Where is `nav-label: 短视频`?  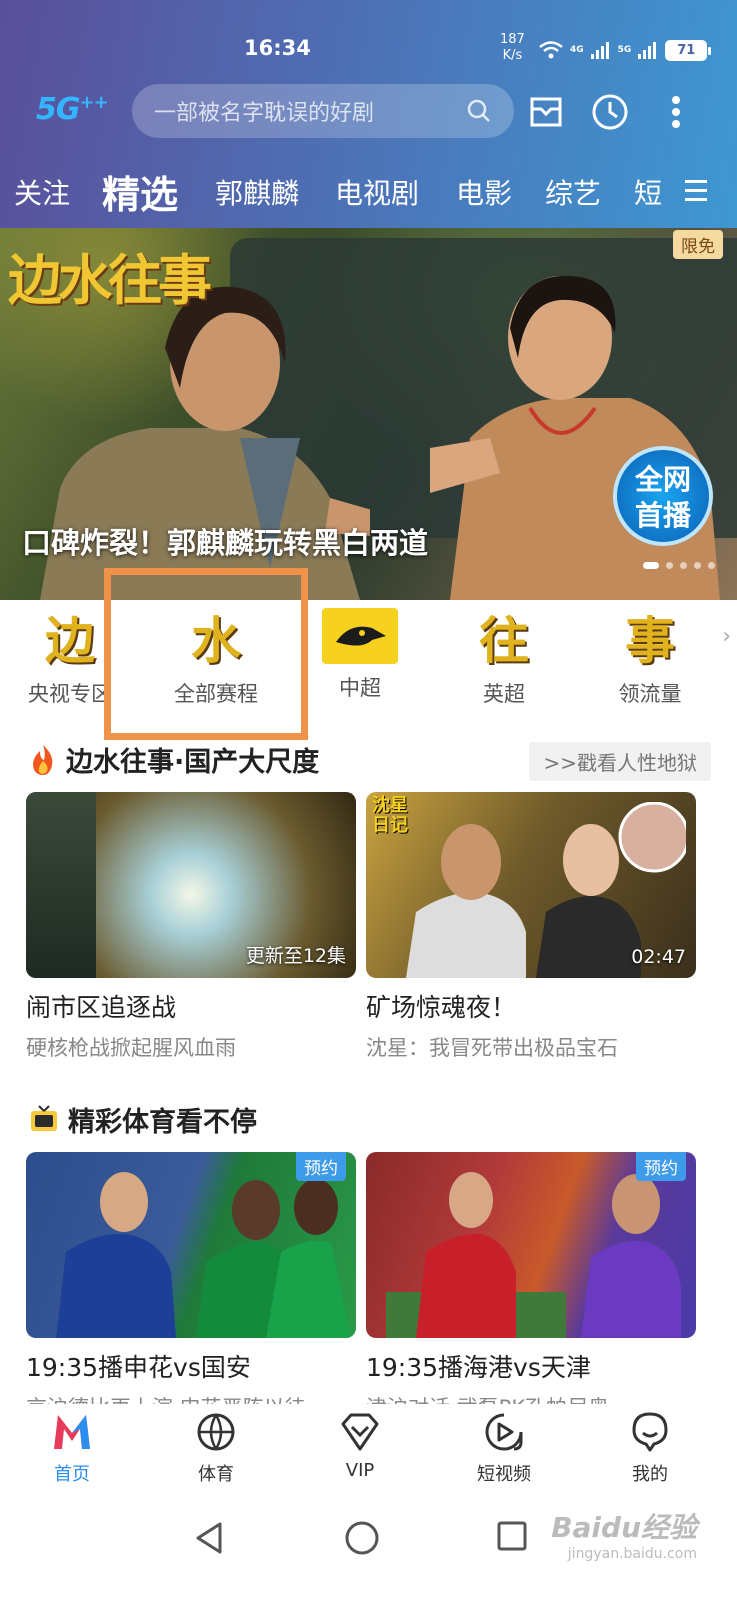 nav-label: 短视频 is located at coordinates (504, 1474).